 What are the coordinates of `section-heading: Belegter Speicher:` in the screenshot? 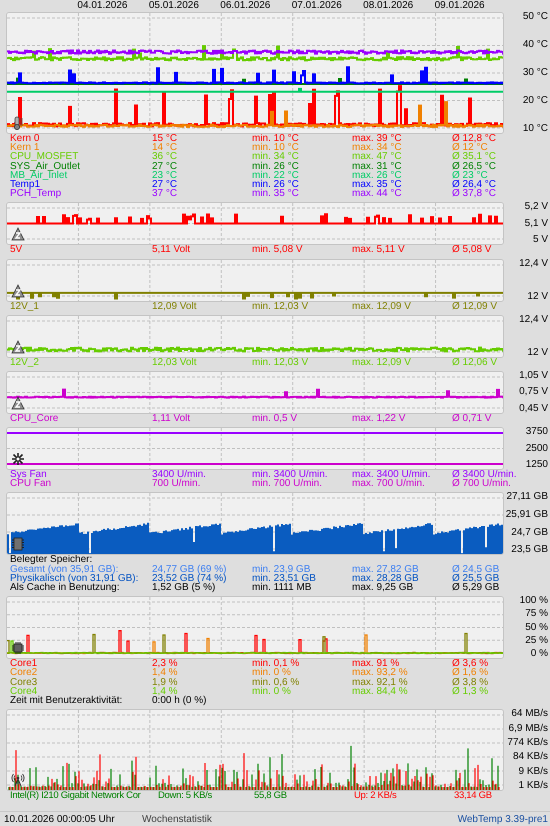 It's located at (51, 560).